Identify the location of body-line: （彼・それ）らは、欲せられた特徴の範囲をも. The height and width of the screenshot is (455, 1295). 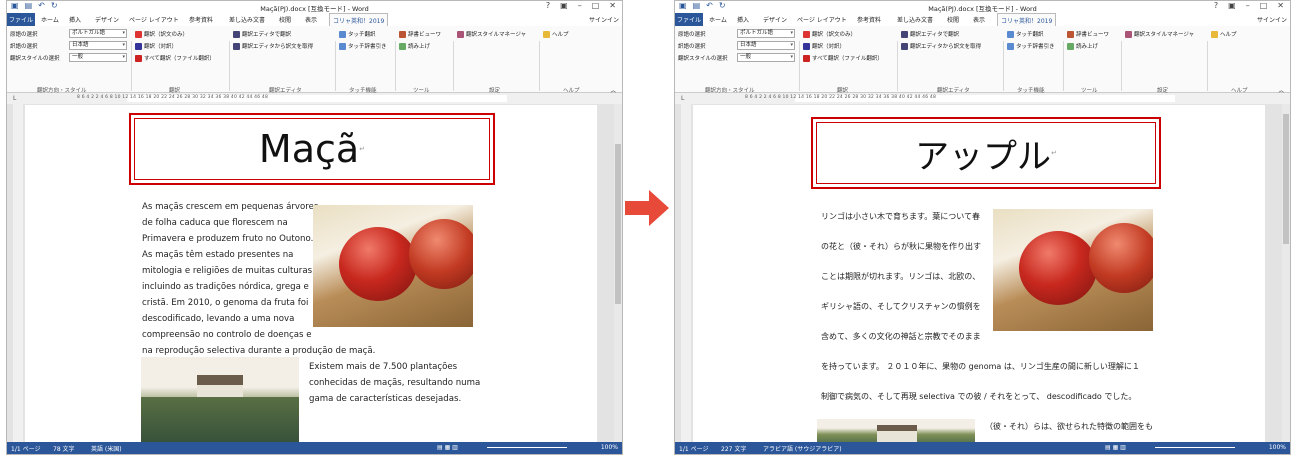
(1069, 426).